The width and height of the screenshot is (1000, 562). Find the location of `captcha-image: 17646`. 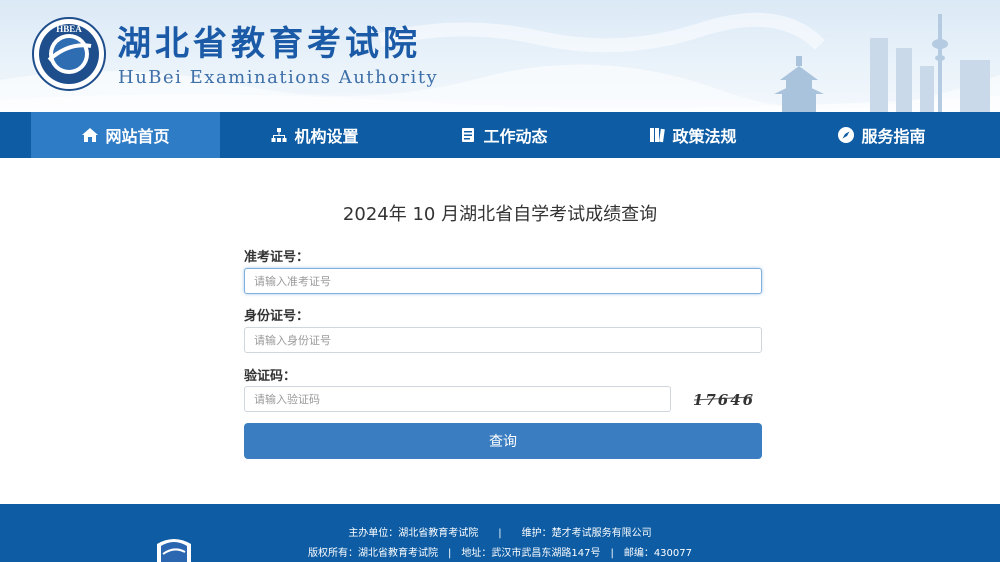

captcha-image: 17646 is located at coordinates (724, 399).